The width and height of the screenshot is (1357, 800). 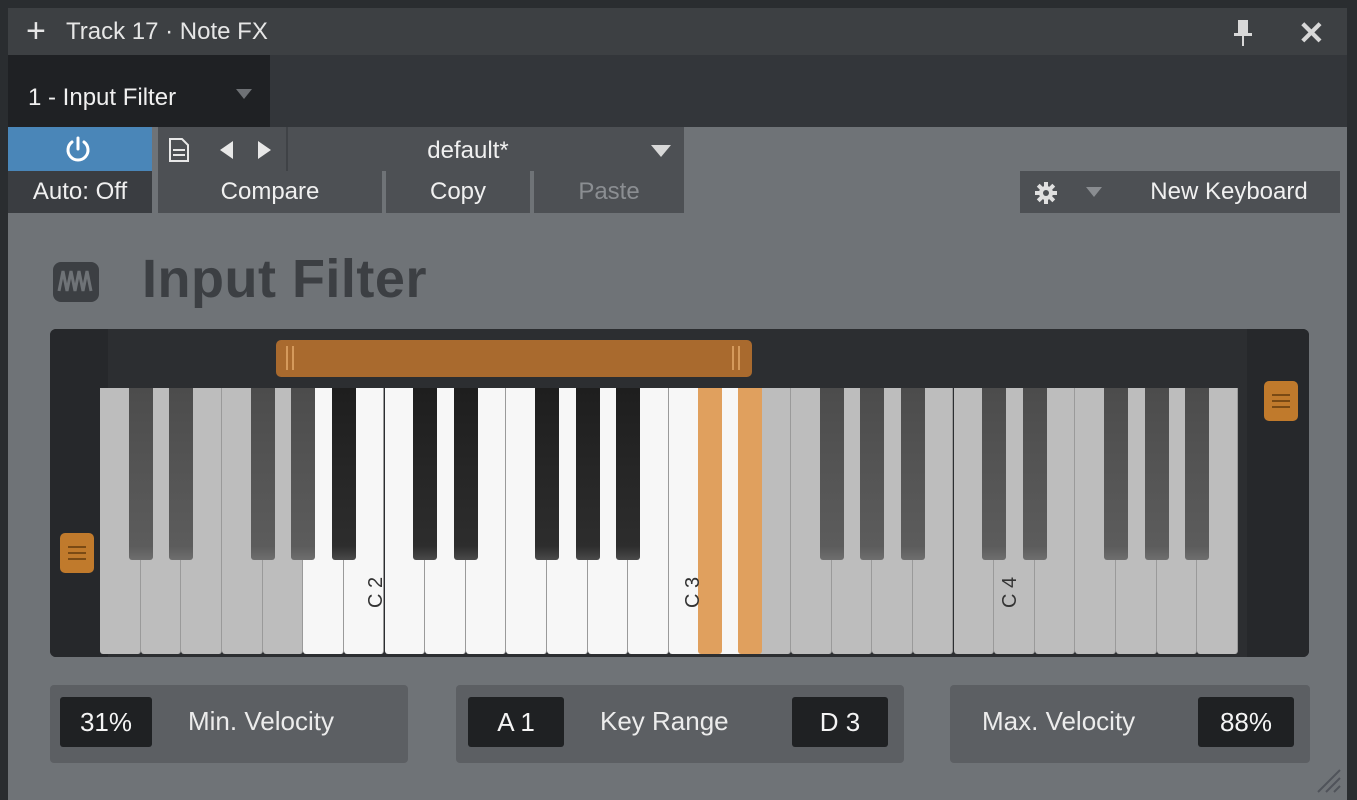 I want to click on key-label-c3: C 3, so click(x=693, y=592).